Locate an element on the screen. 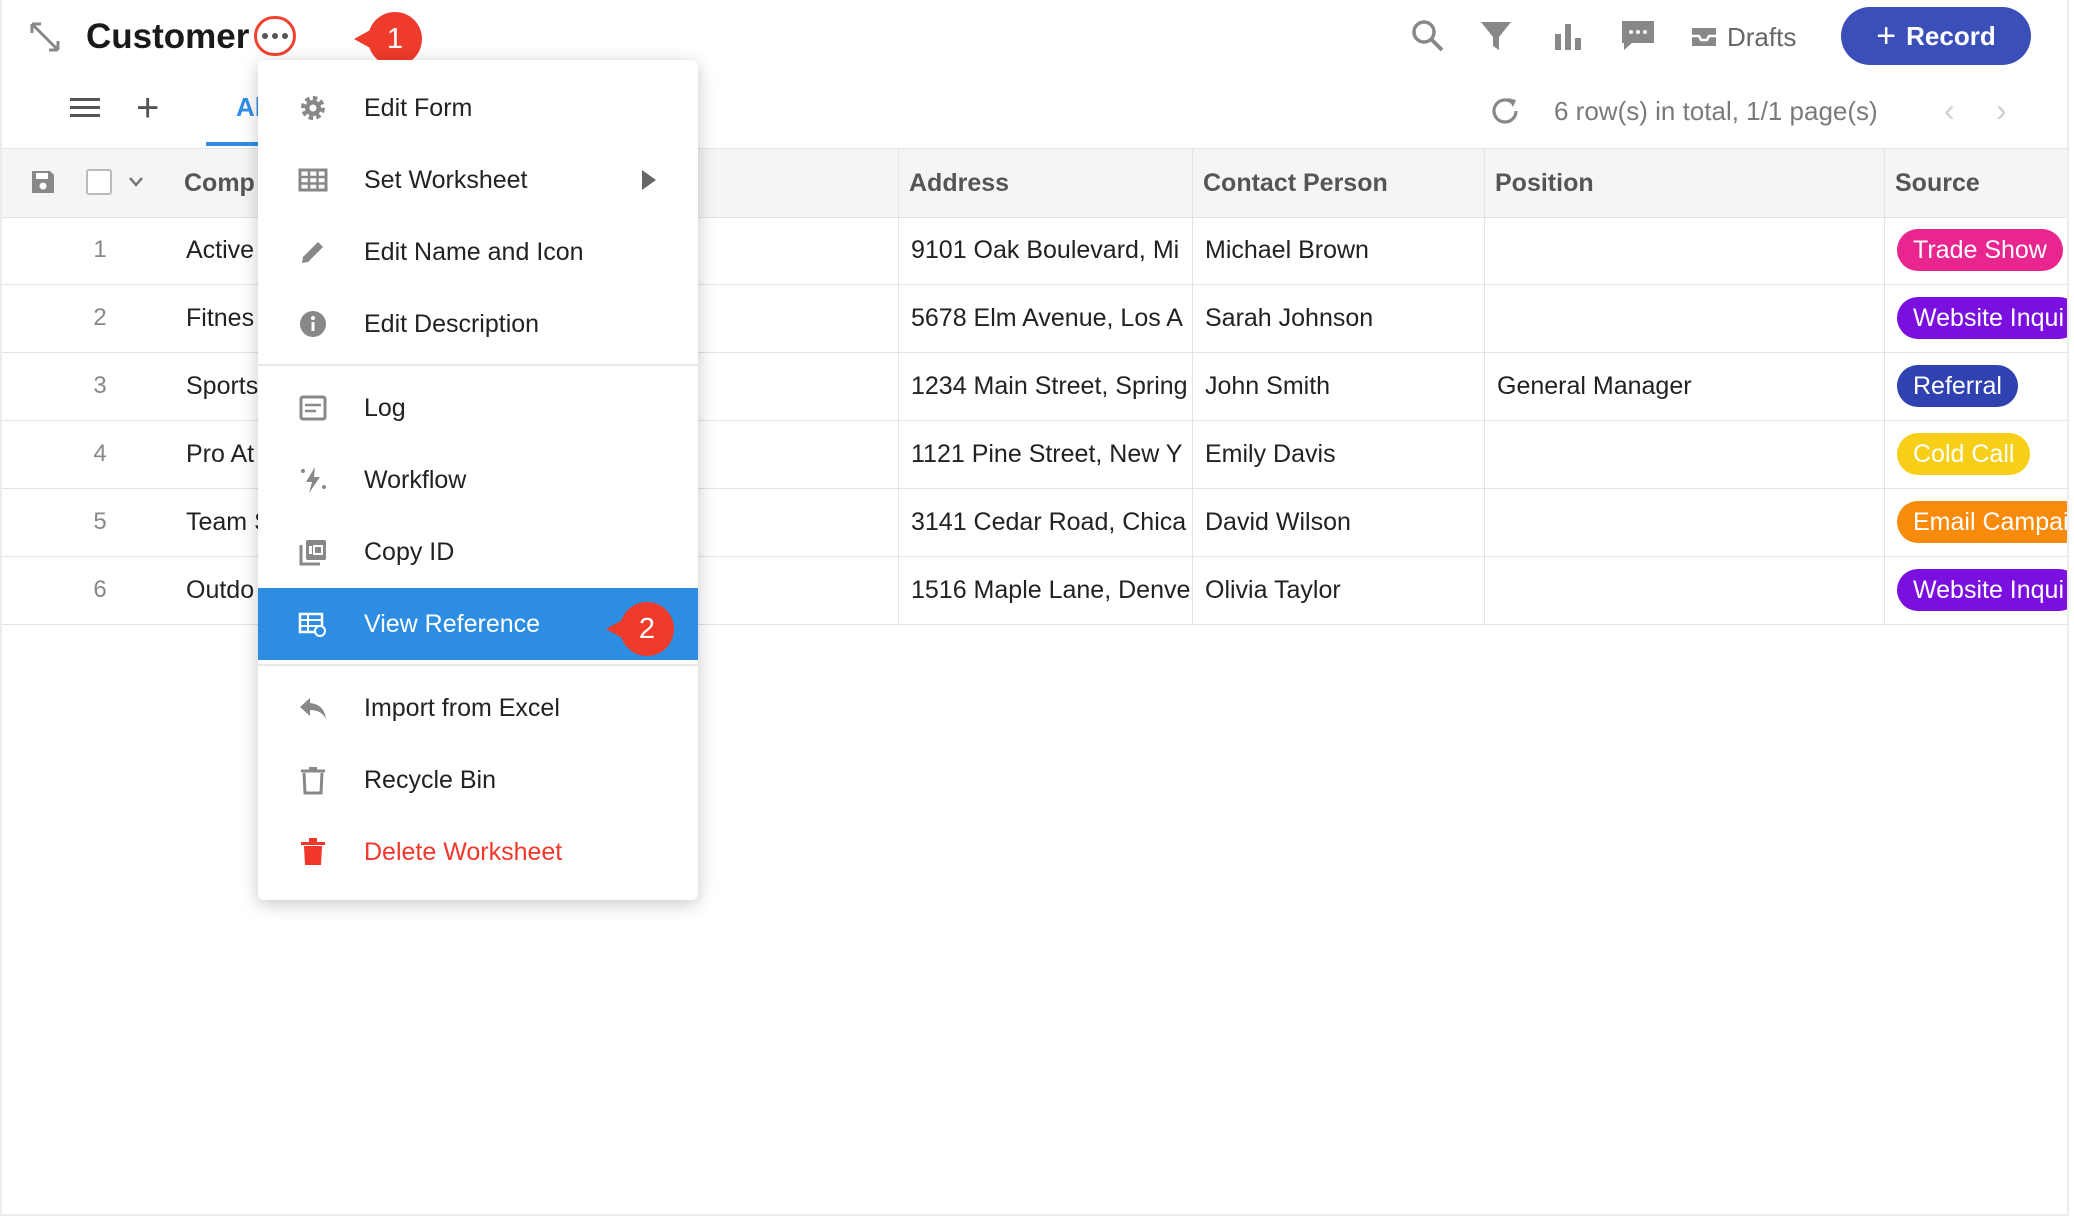 The image size is (2074, 1218). cell-source: Referral is located at coordinates (1975, 386).